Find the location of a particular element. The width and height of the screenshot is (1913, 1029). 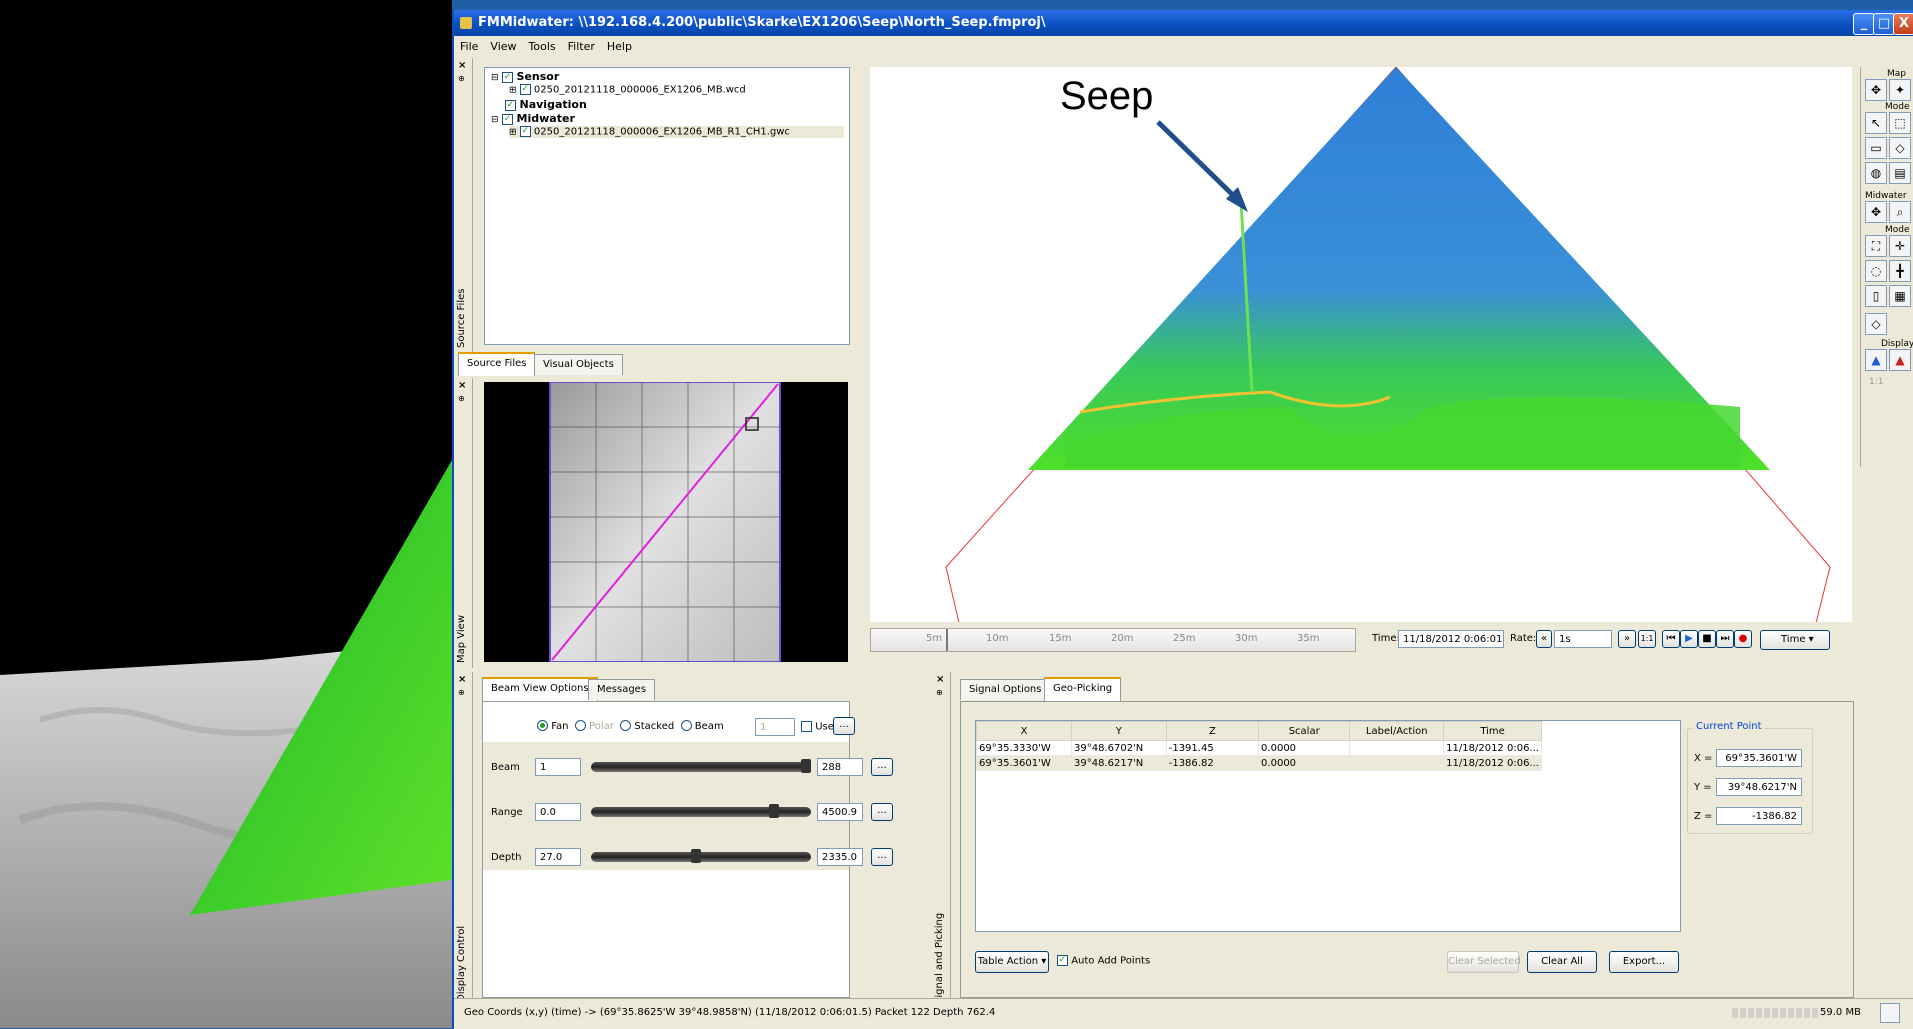

move-icon: ✛ is located at coordinates (1900, 246).